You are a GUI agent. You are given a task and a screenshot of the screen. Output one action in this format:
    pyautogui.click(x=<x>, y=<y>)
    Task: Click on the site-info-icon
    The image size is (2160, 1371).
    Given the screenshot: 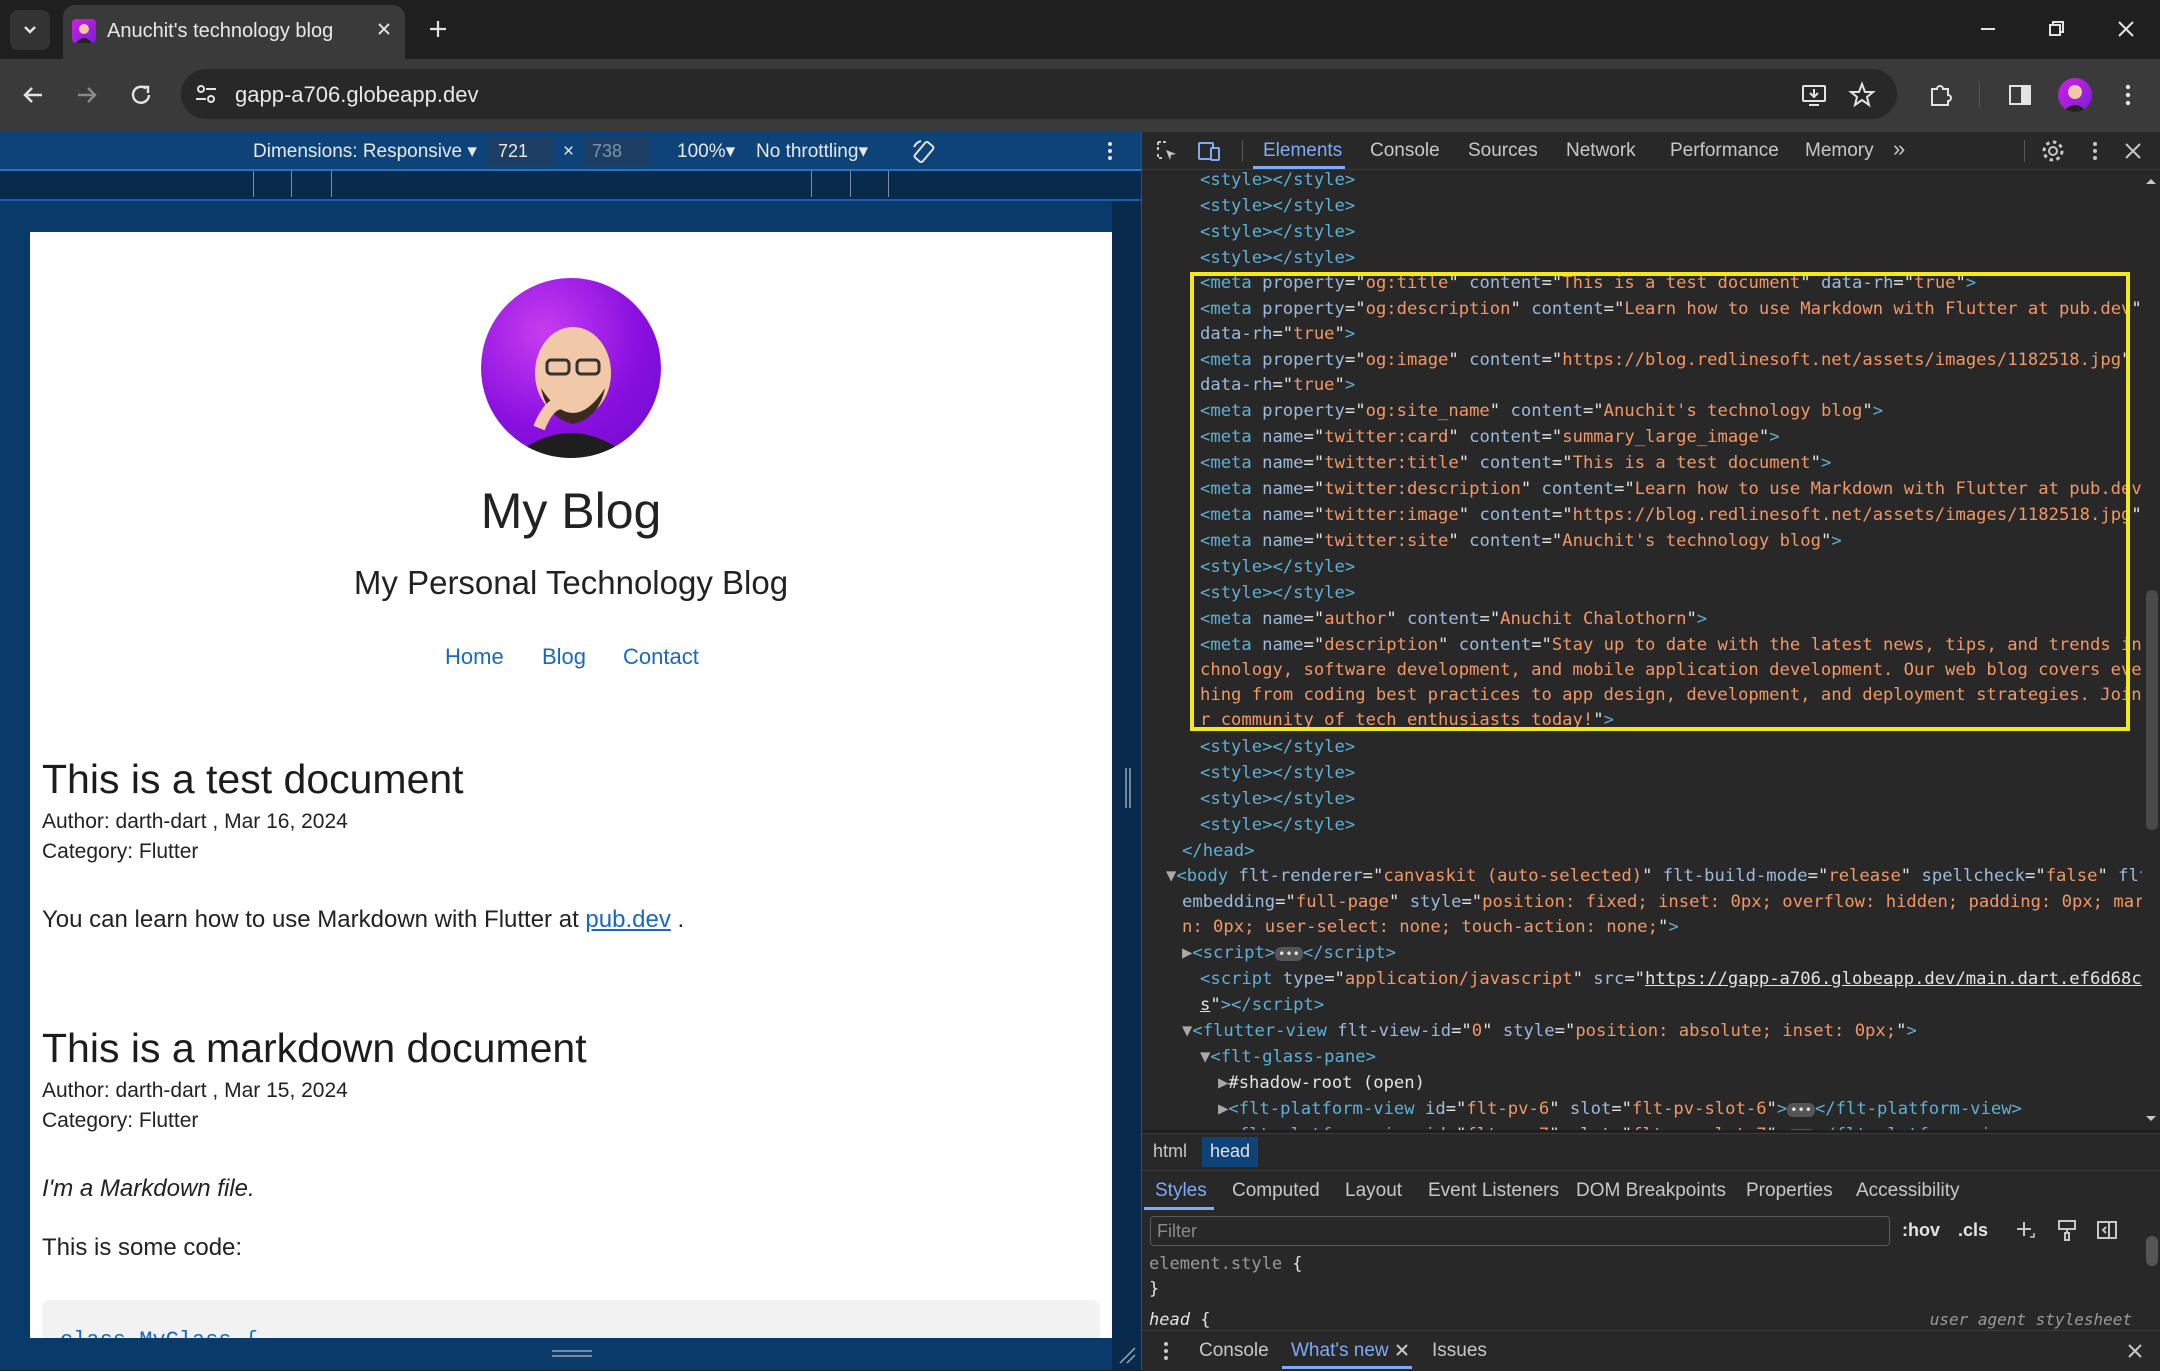 What is the action you would take?
    pyautogui.click(x=206, y=94)
    